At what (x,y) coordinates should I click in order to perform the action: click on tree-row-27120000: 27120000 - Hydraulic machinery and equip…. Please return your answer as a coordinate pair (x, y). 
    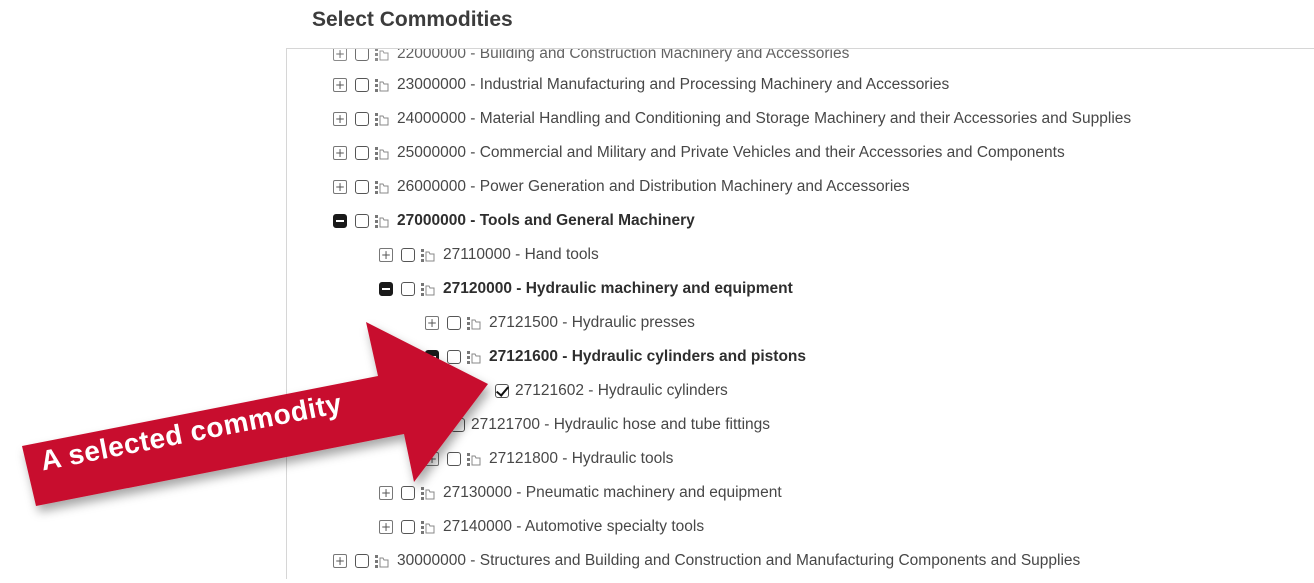
    Looking at the image, I should click on (586, 289).